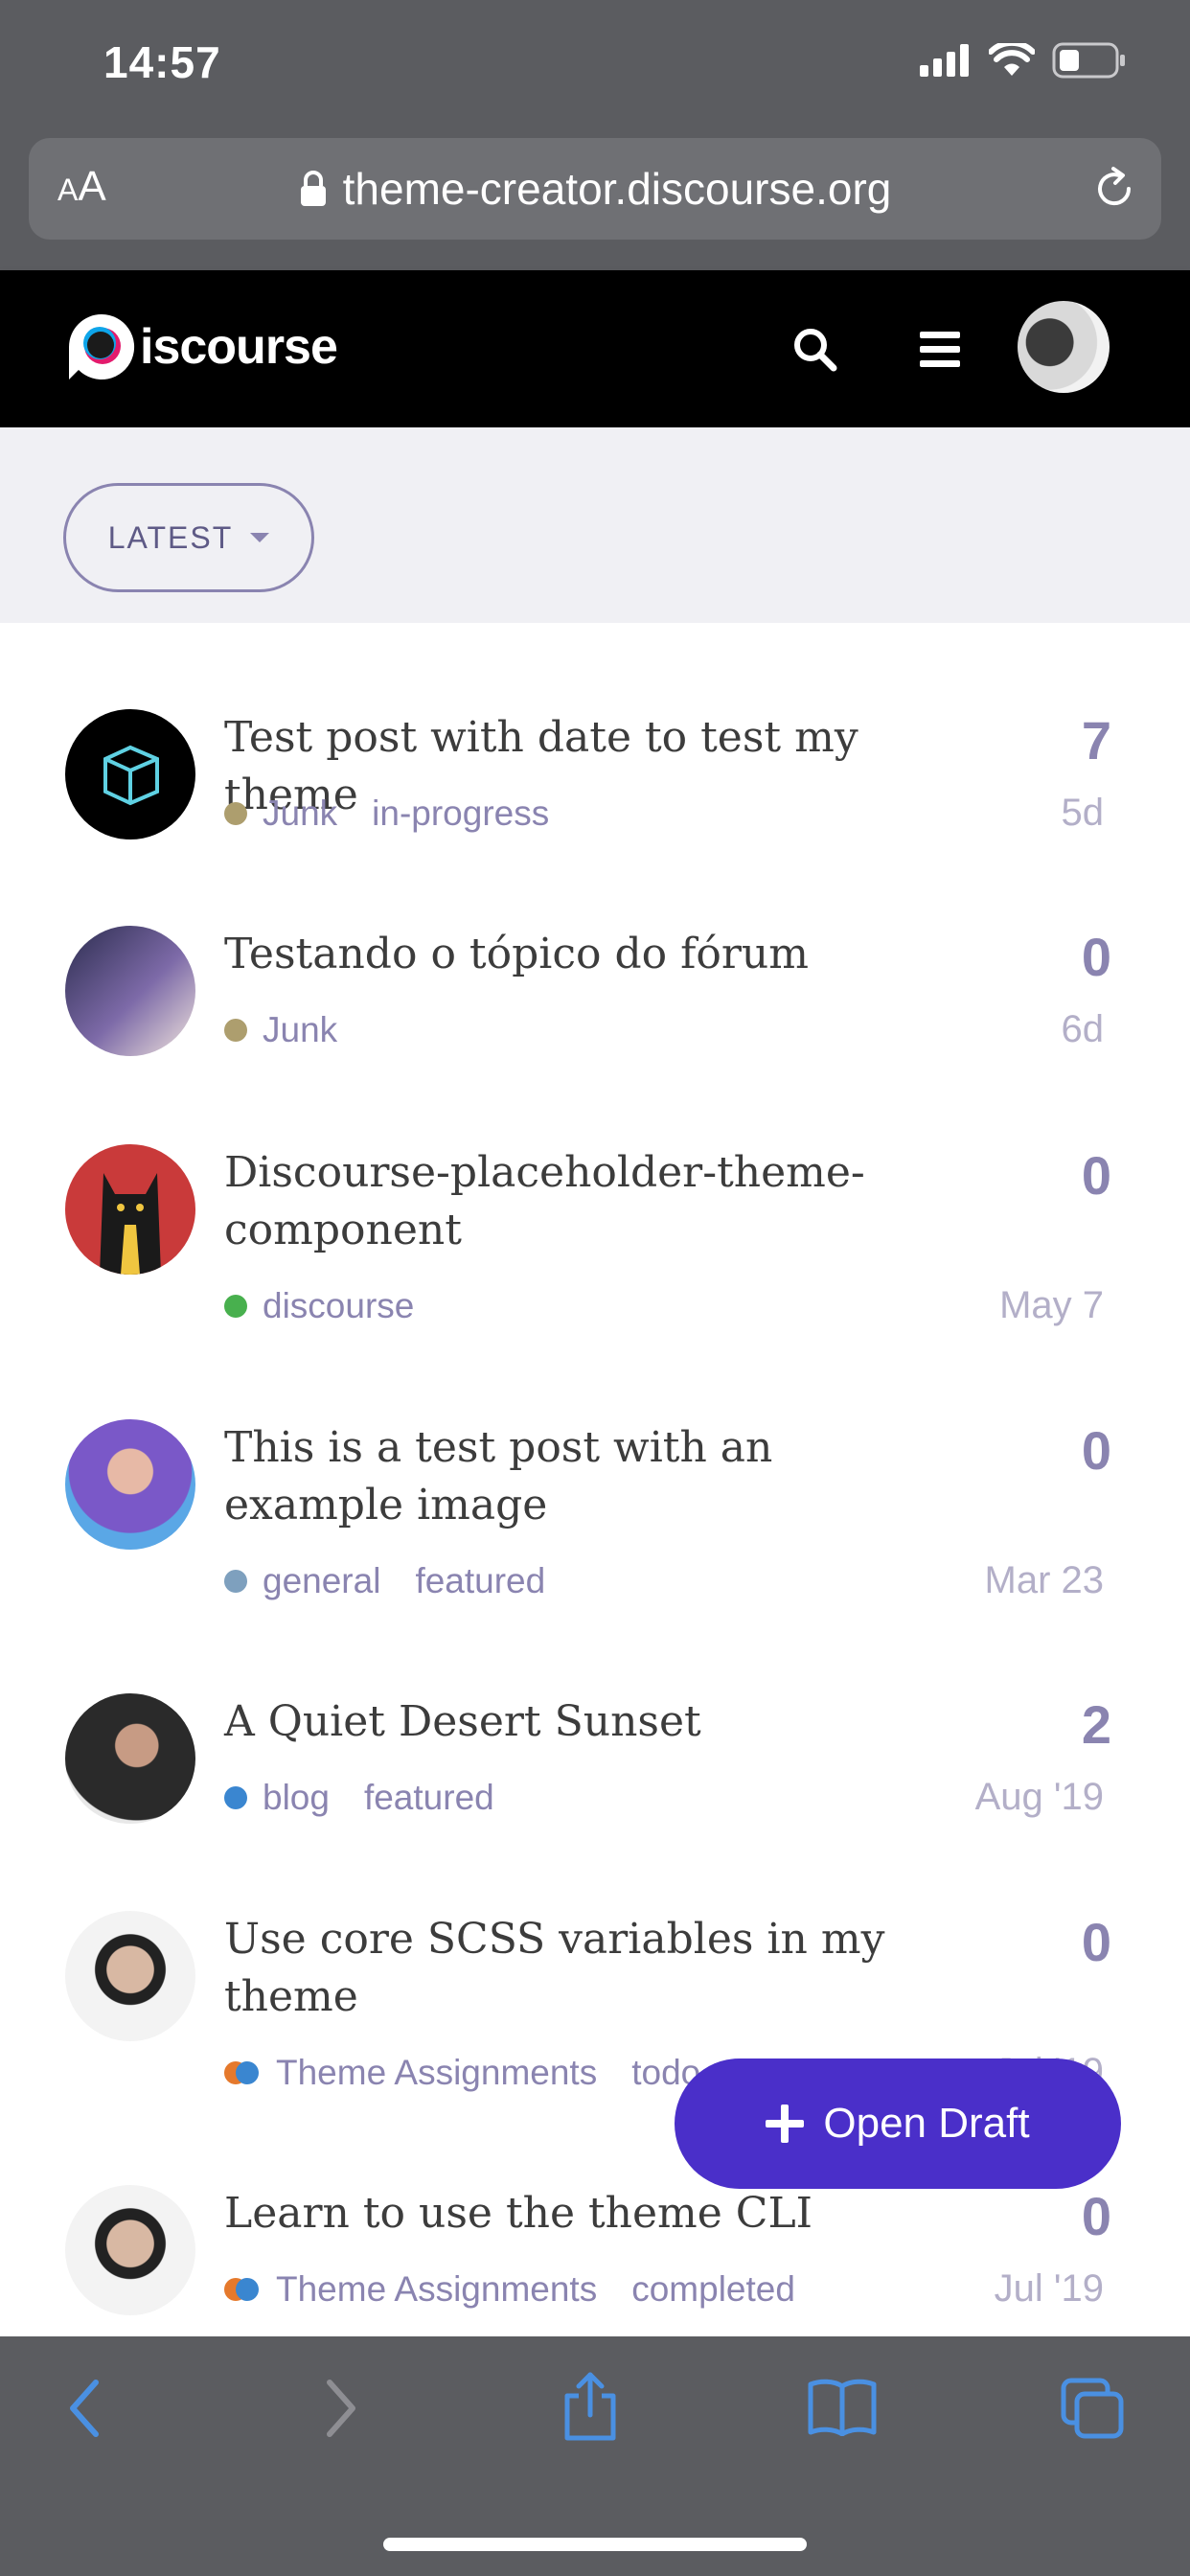 The height and width of the screenshot is (2576, 1190). I want to click on tabs-icon, so click(1093, 2408).